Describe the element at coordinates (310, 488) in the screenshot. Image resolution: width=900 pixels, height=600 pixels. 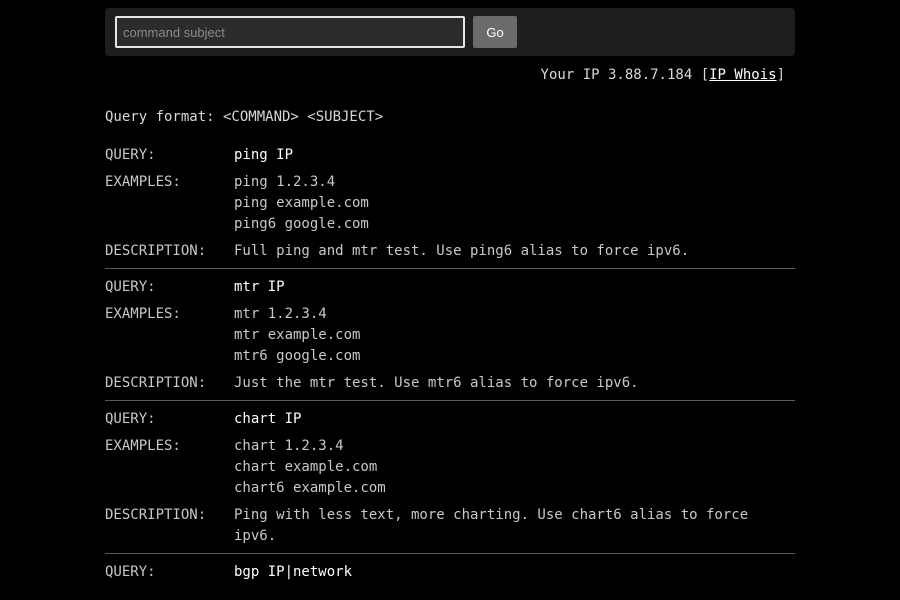
I see `example-item: chart6 example.com` at that location.